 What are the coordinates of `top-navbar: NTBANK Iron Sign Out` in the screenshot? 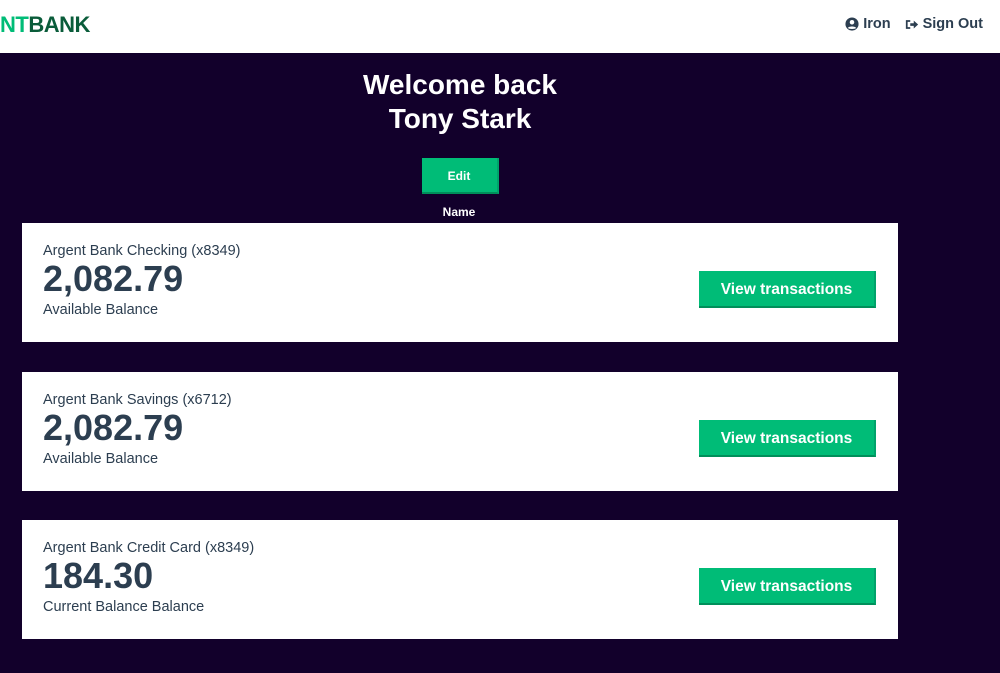 It's located at (500, 26).